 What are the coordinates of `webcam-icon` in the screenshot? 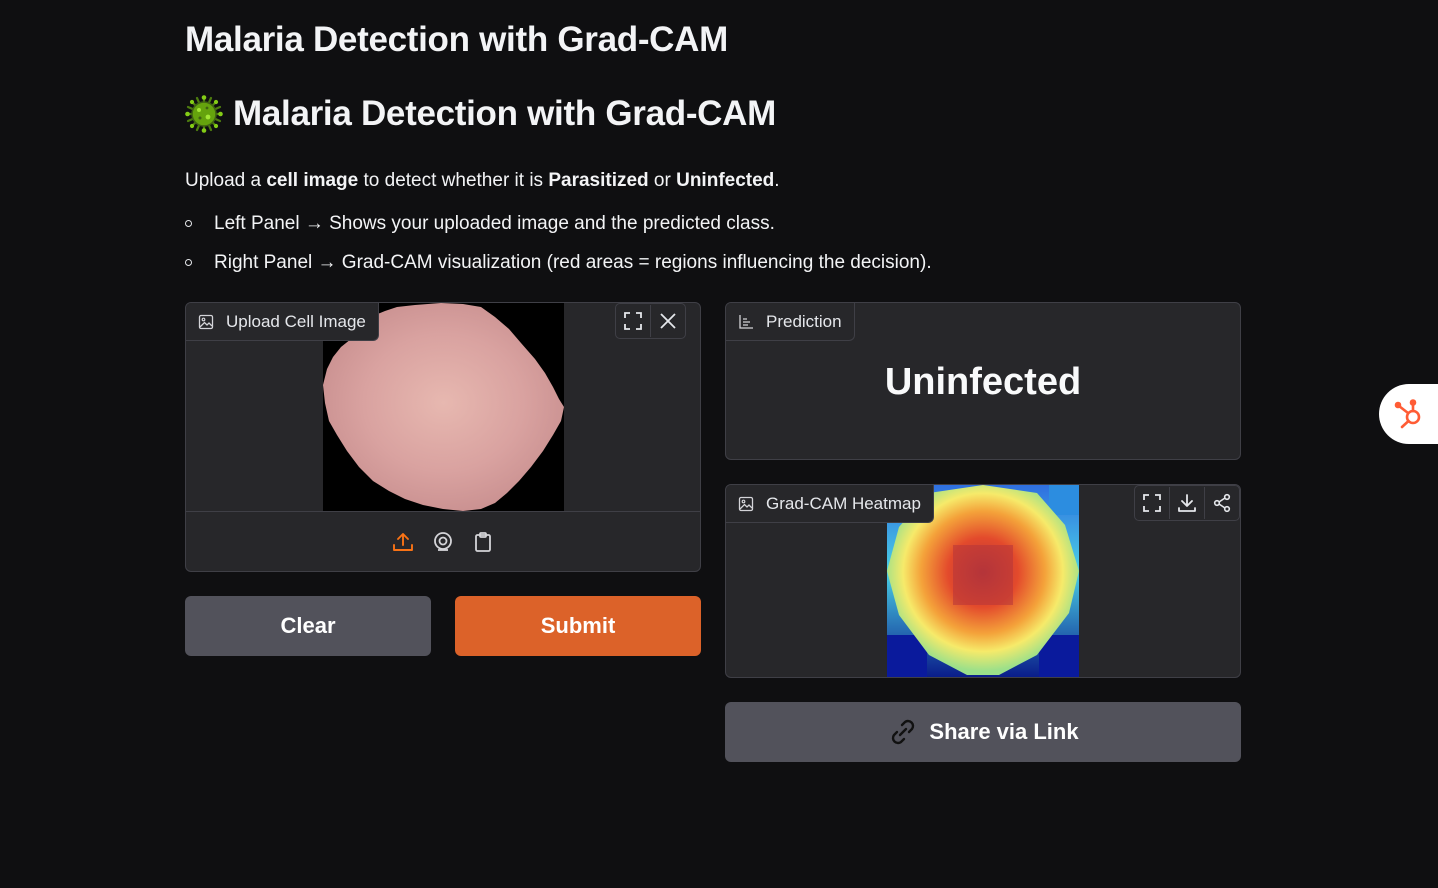 It's located at (443, 542).